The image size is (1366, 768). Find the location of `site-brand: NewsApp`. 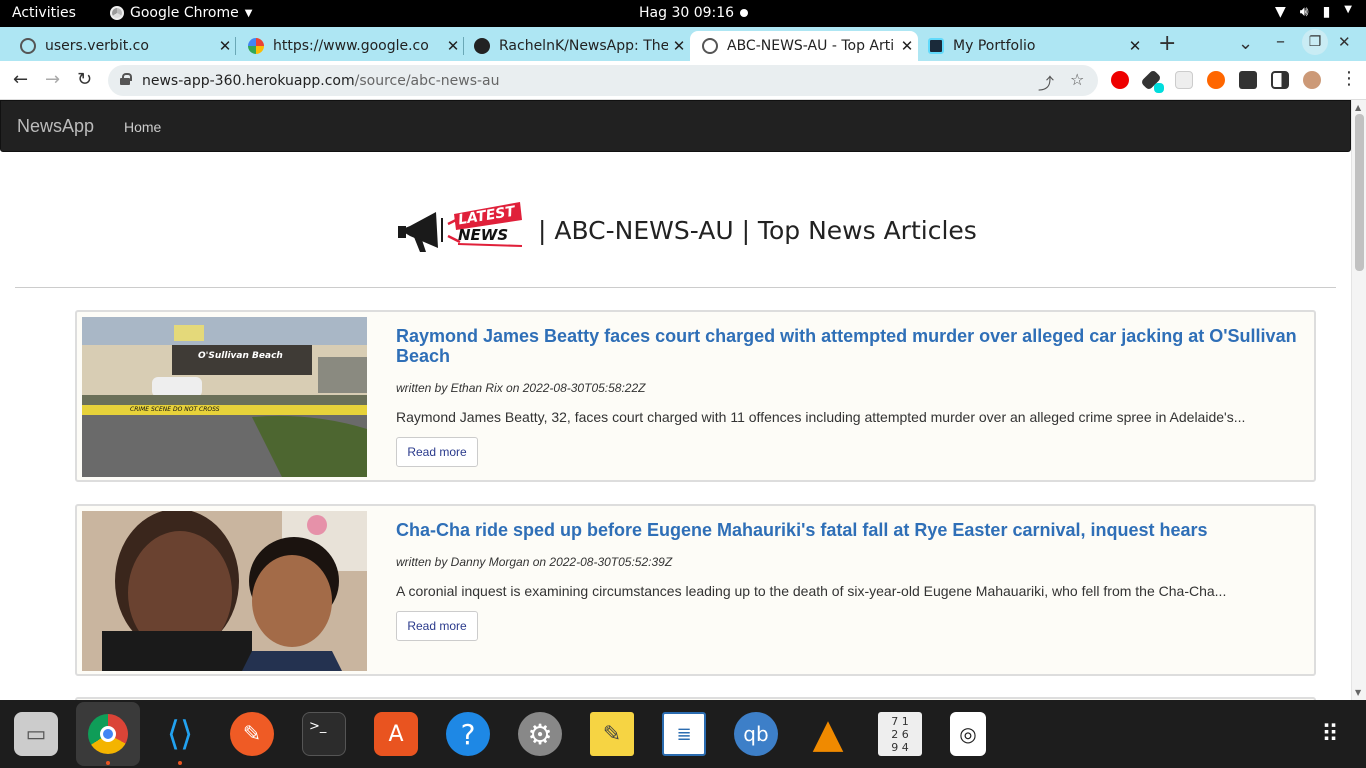

site-brand: NewsApp is located at coordinates (55, 126).